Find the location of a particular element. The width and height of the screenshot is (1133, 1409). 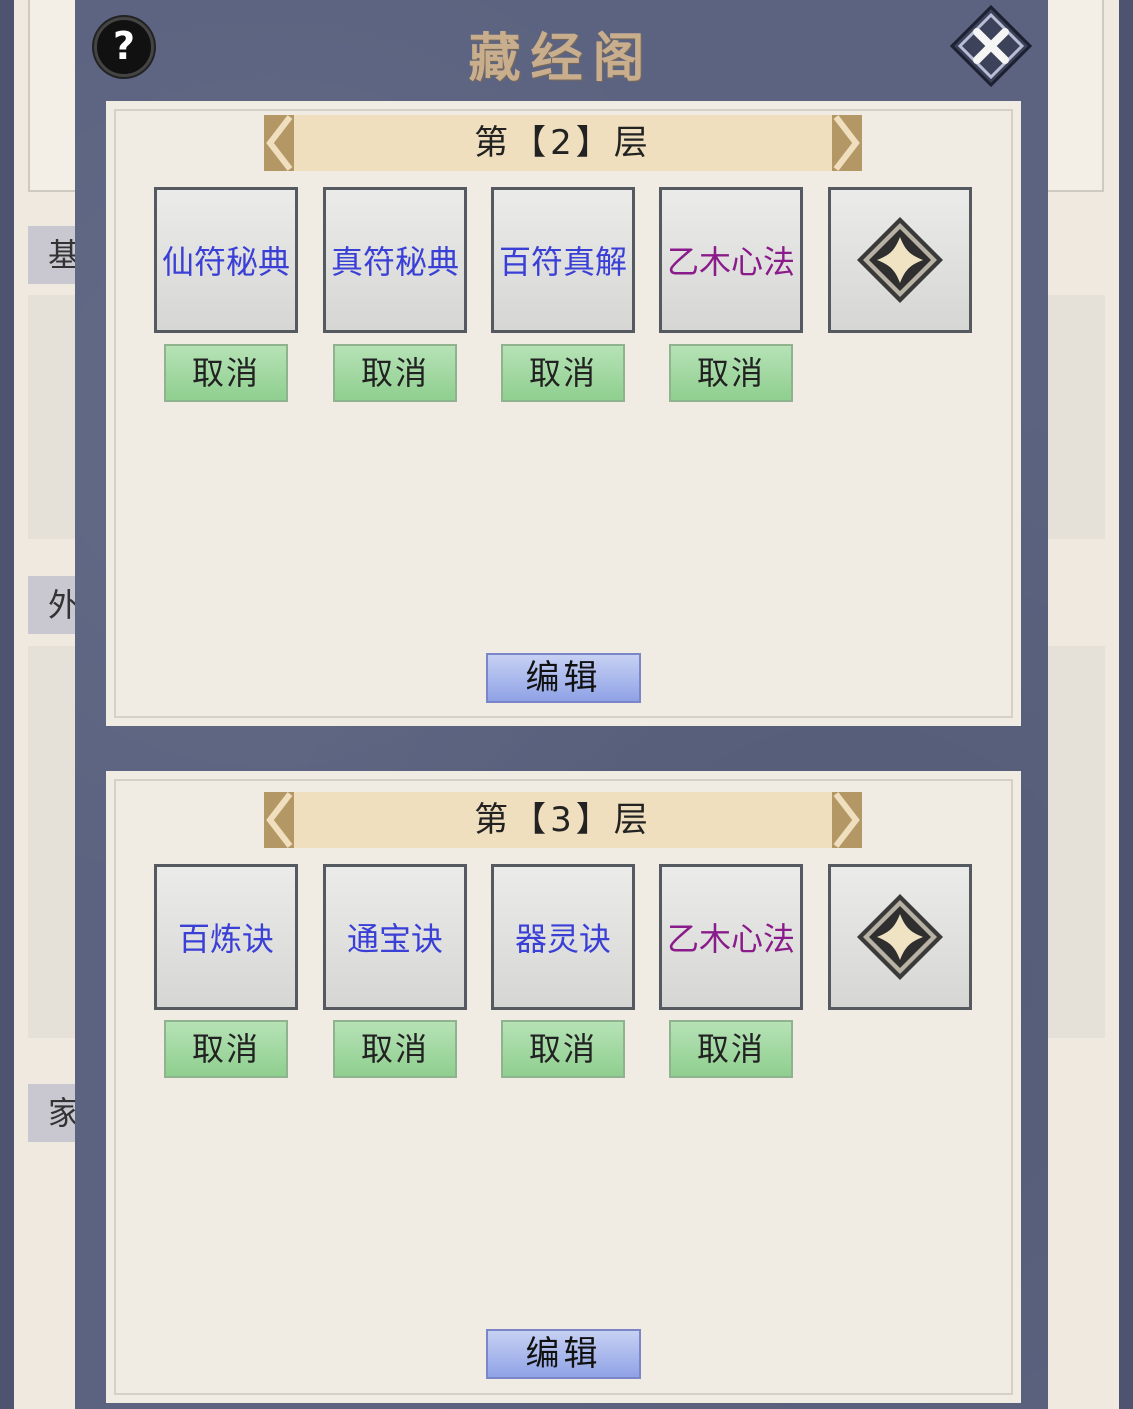

background-right-edge is located at coordinates (1126, 704).